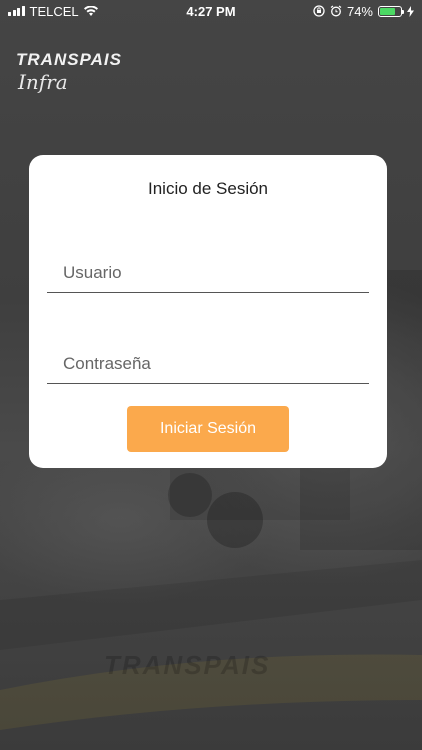  What do you see at coordinates (54, 11) in the screenshot?
I see `carrier-name: TELCEL` at bounding box center [54, 11].